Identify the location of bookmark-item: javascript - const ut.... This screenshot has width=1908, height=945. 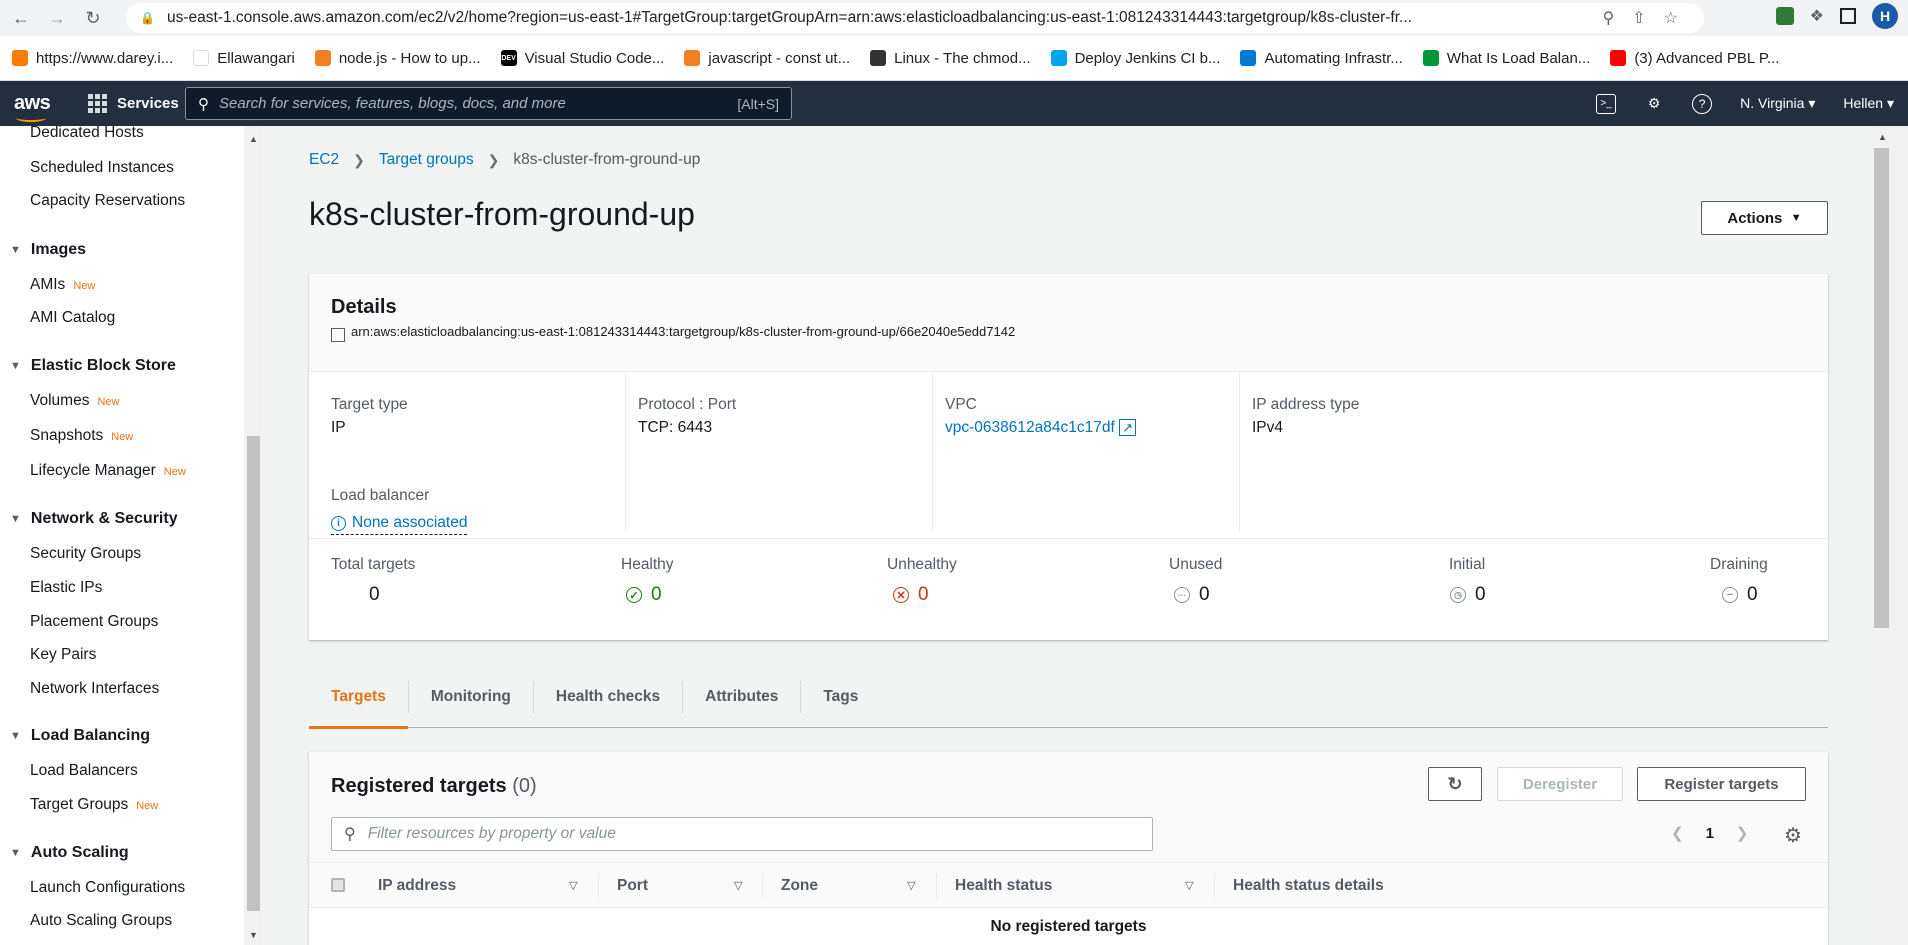
(767, 58).